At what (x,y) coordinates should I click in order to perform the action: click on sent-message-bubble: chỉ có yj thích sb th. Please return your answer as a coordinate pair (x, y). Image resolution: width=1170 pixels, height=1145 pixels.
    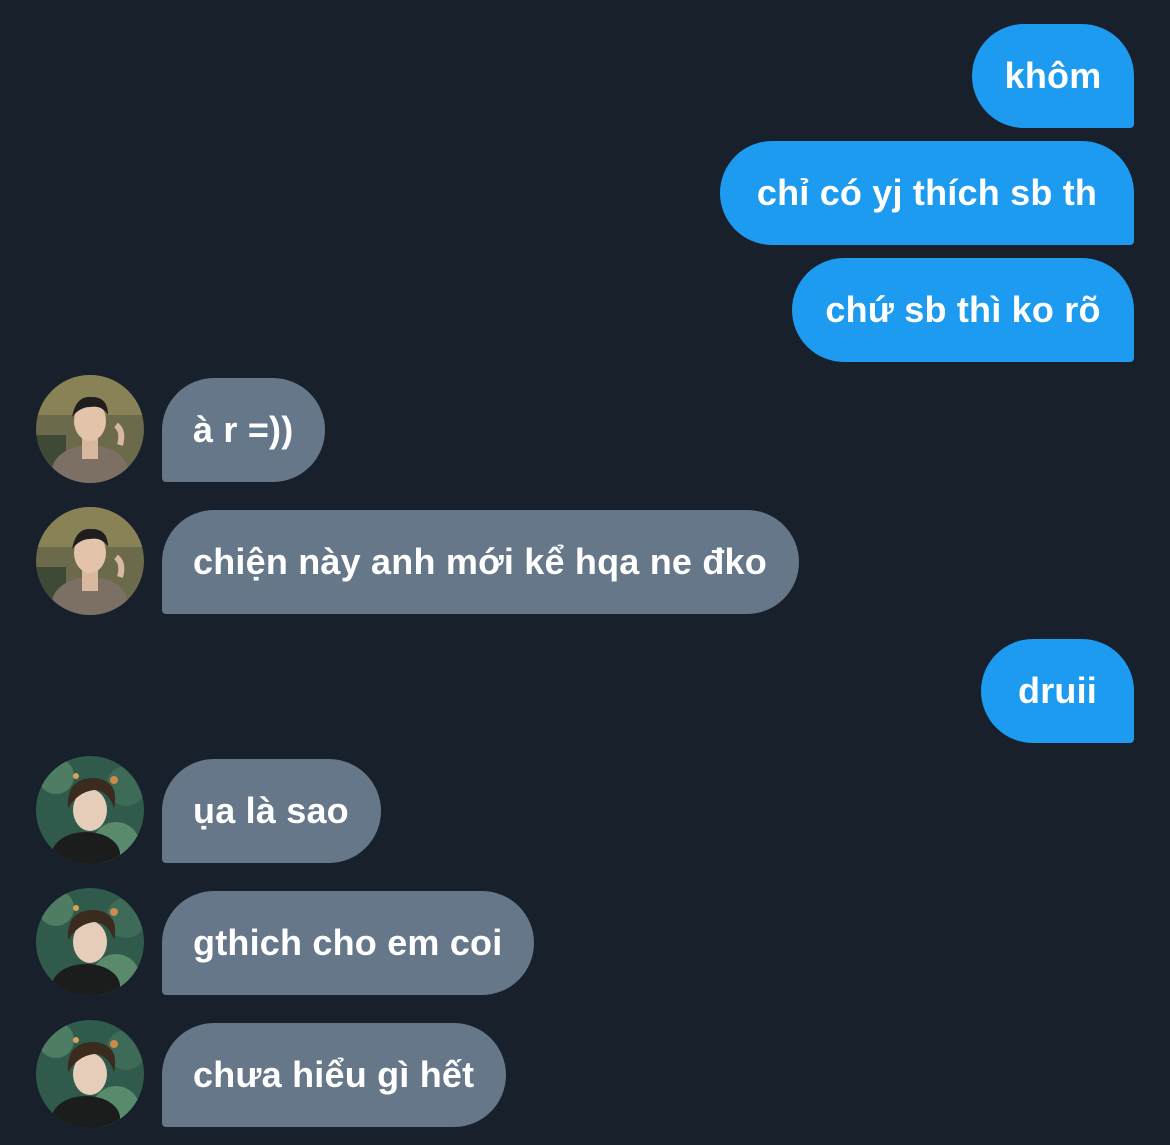
    Looking at the image, I should click on (927, 193).